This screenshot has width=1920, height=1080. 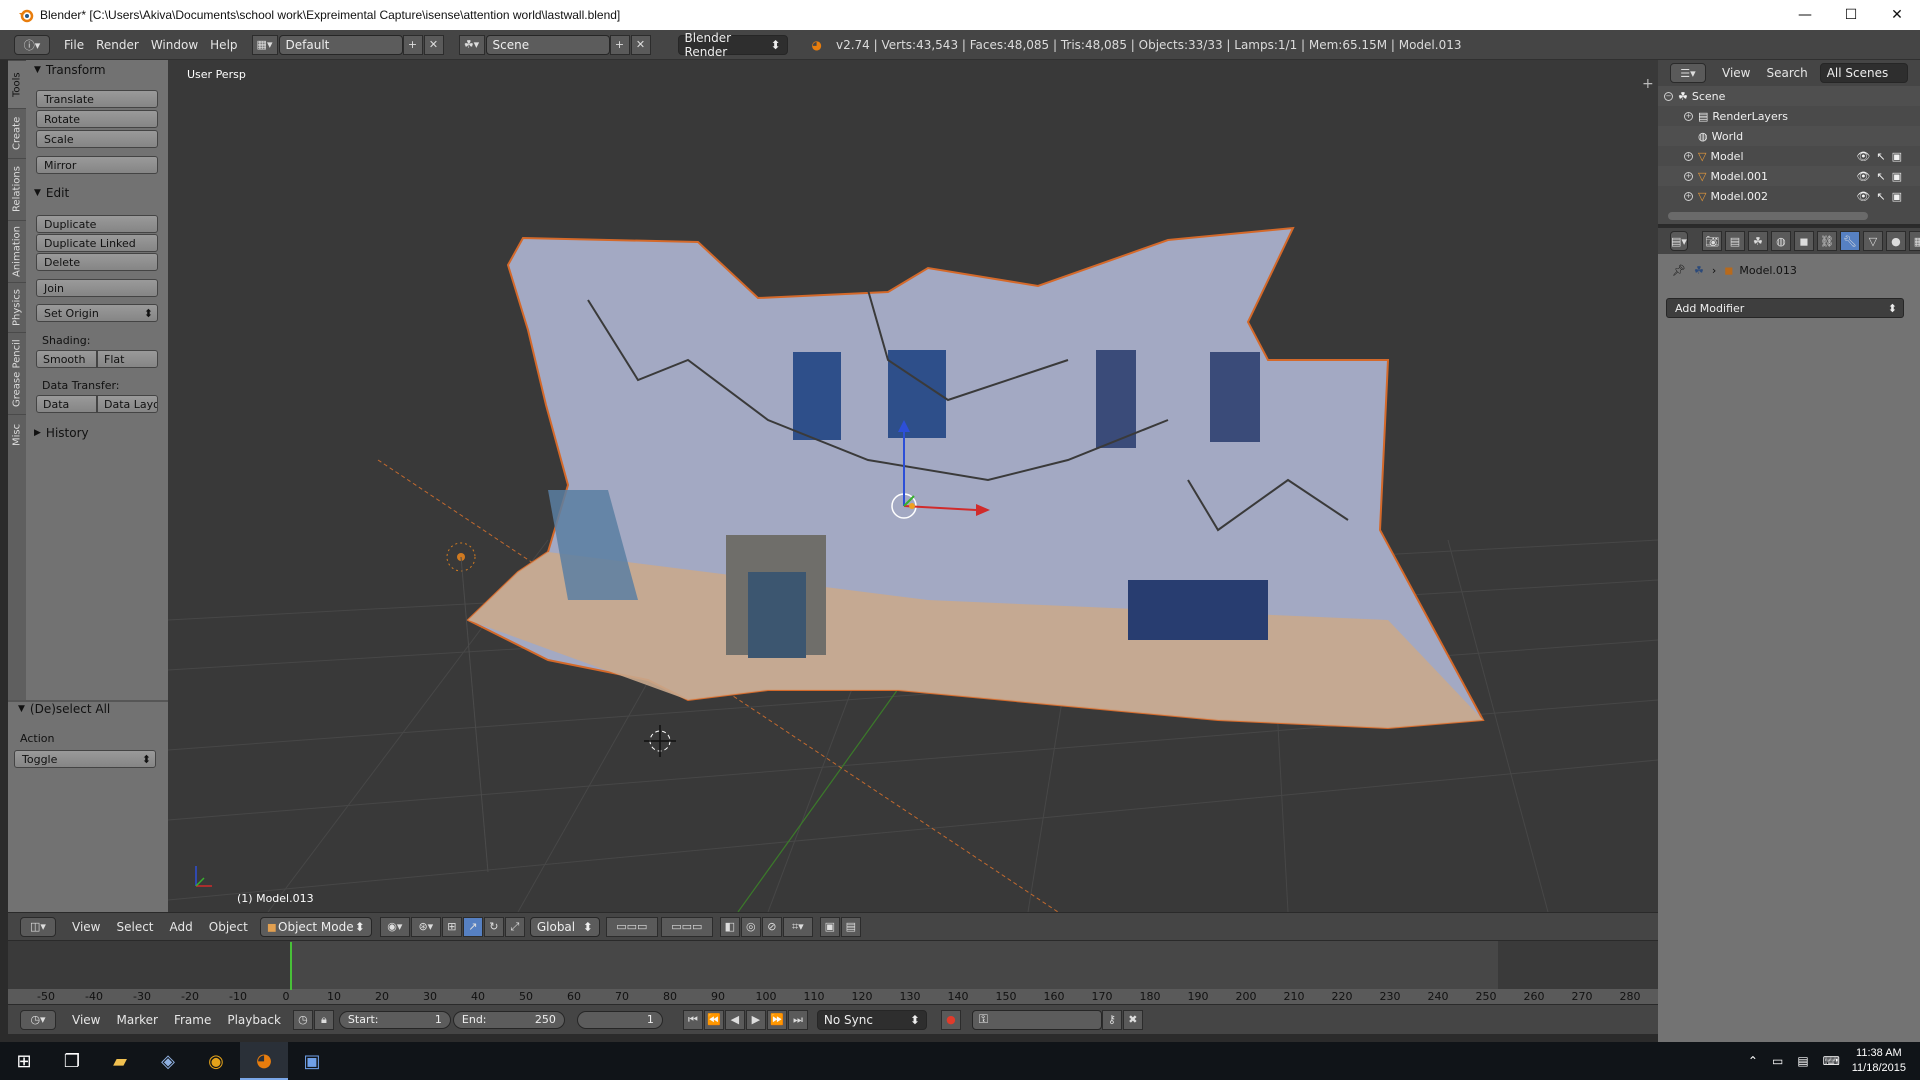 I want to click on manipulator-toggle-icon: ⊞, so click(x=451, y=926).